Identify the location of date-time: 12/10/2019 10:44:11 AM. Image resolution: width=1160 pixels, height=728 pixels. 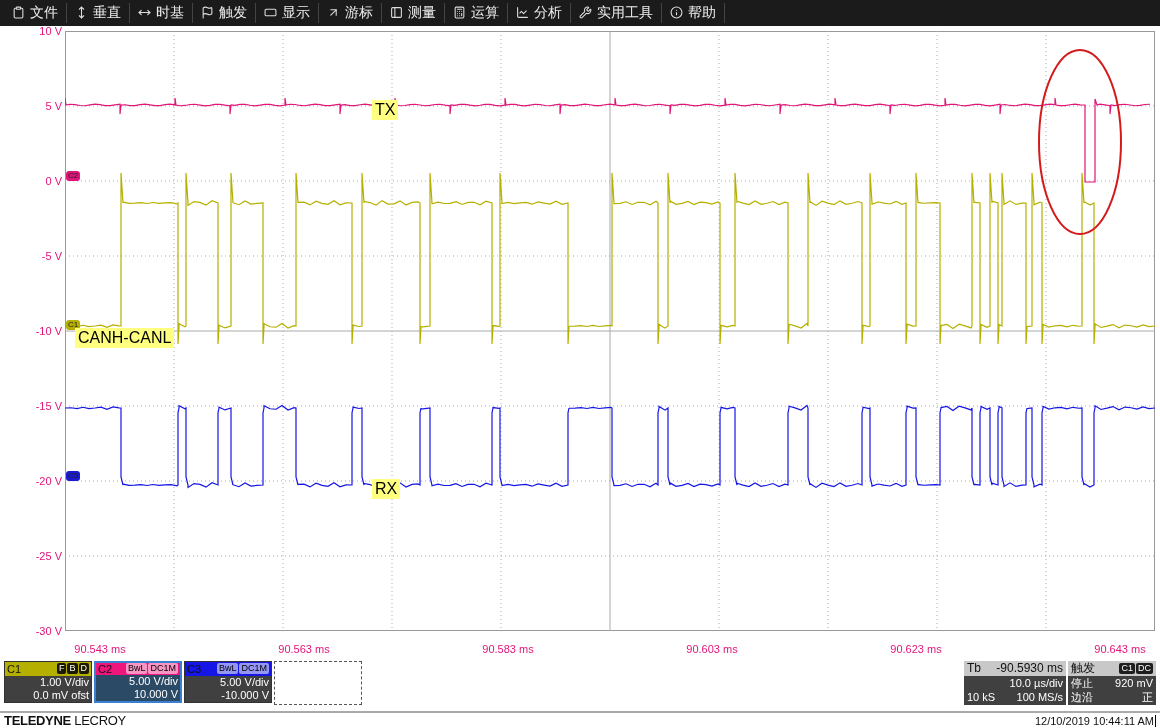
(1095, 720).